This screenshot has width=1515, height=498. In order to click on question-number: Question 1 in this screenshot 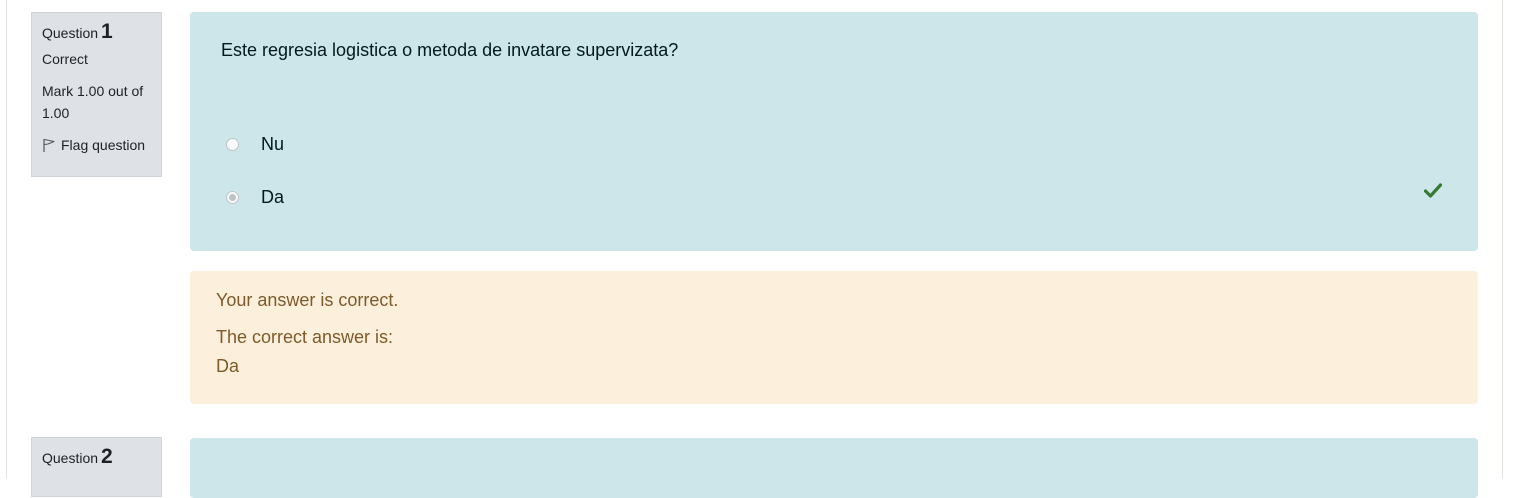, I will do `click(96, 32)`.